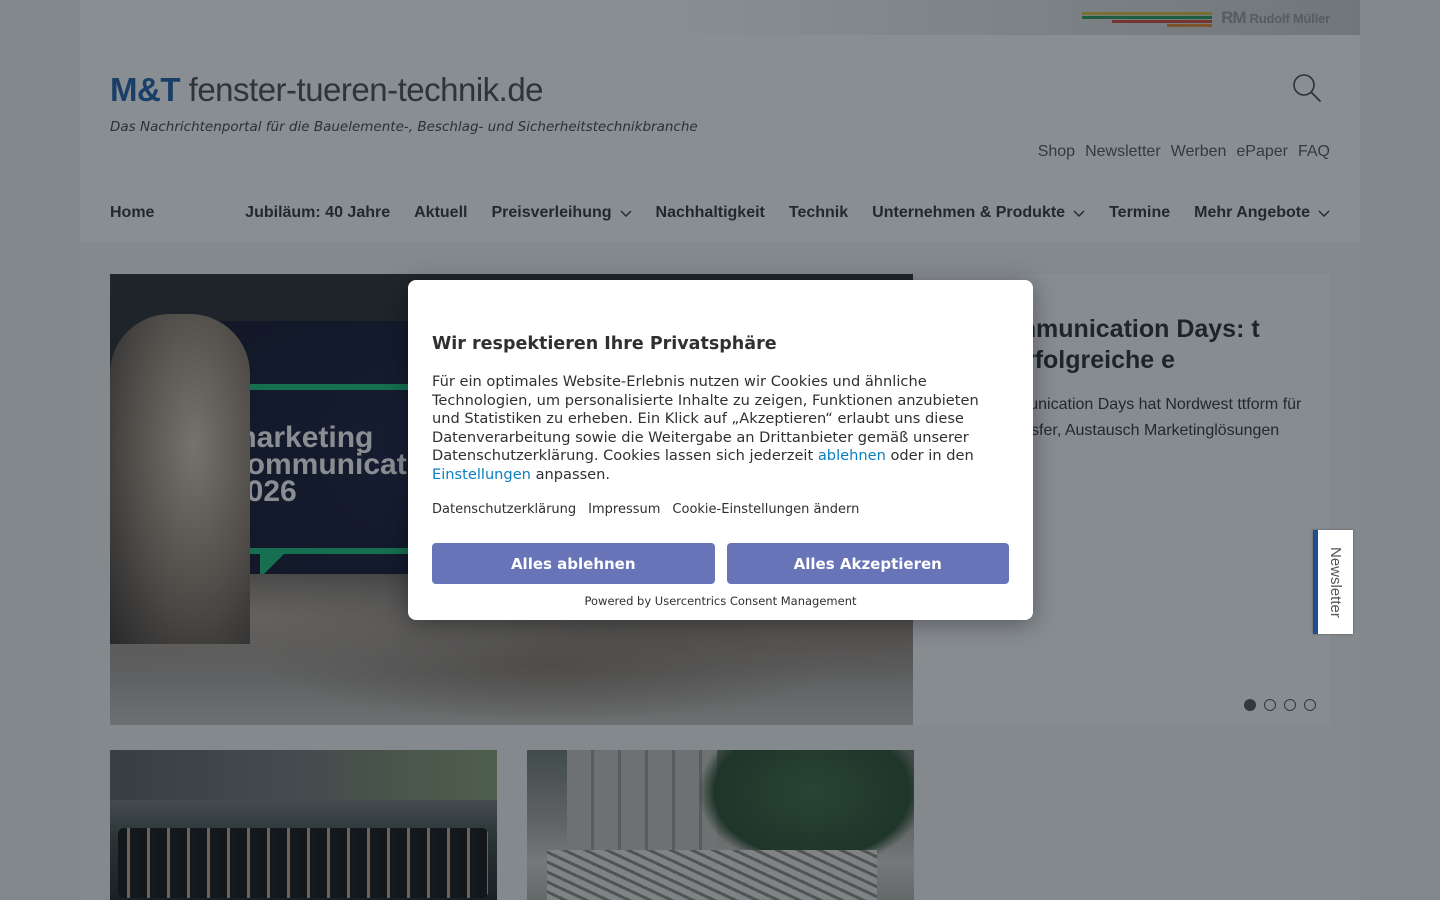  What do you see at coordinates (929, 456) in the screenshot?
I see `consent-text: oder in den` at bounding box center [929, 456].